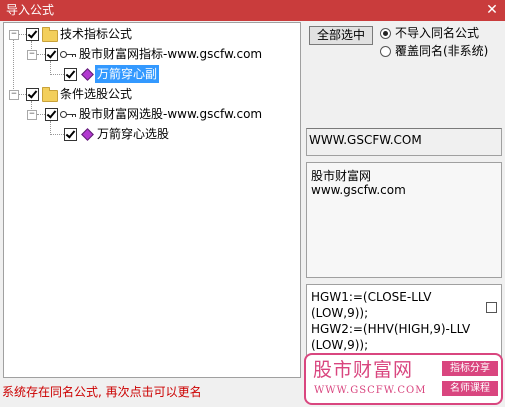 Image resolution: width=505 pixels, height=407 pixels. I want to click on description-box: 股市财富网 www.gscfw.com, so click(404, 220).